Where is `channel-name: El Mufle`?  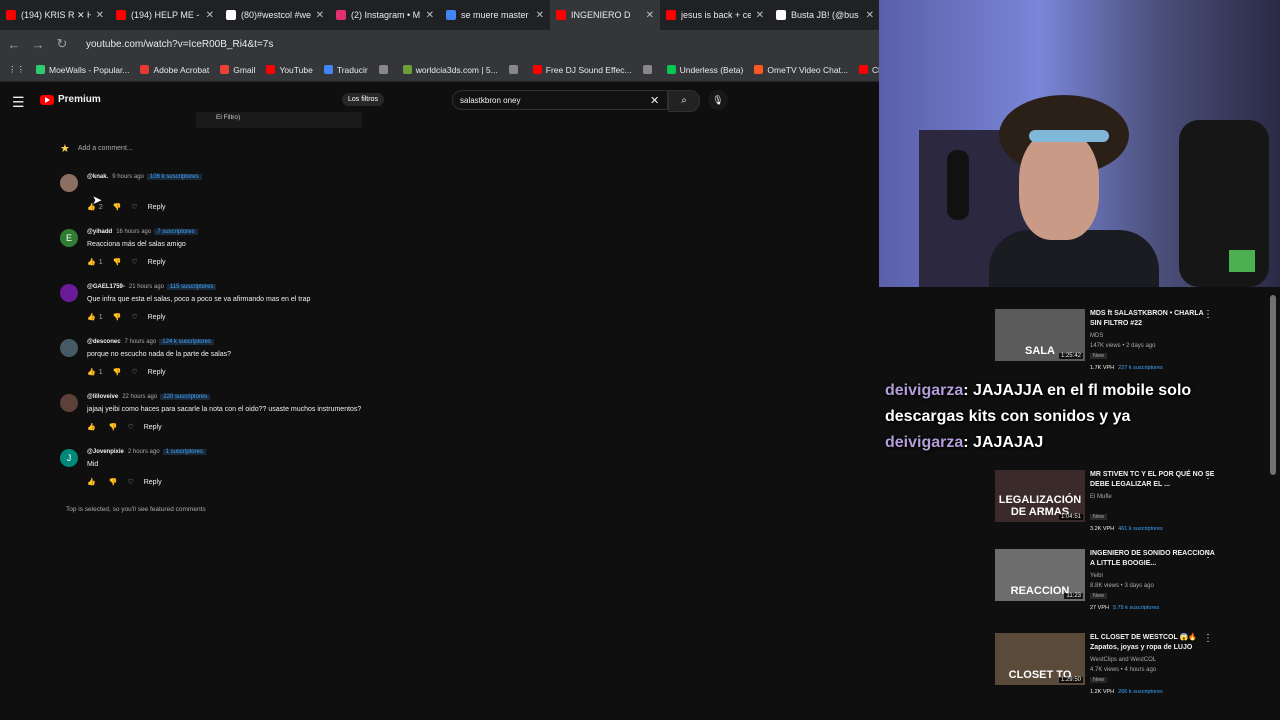 channel-name: El Mufle is located at coordinates (1101, 497).